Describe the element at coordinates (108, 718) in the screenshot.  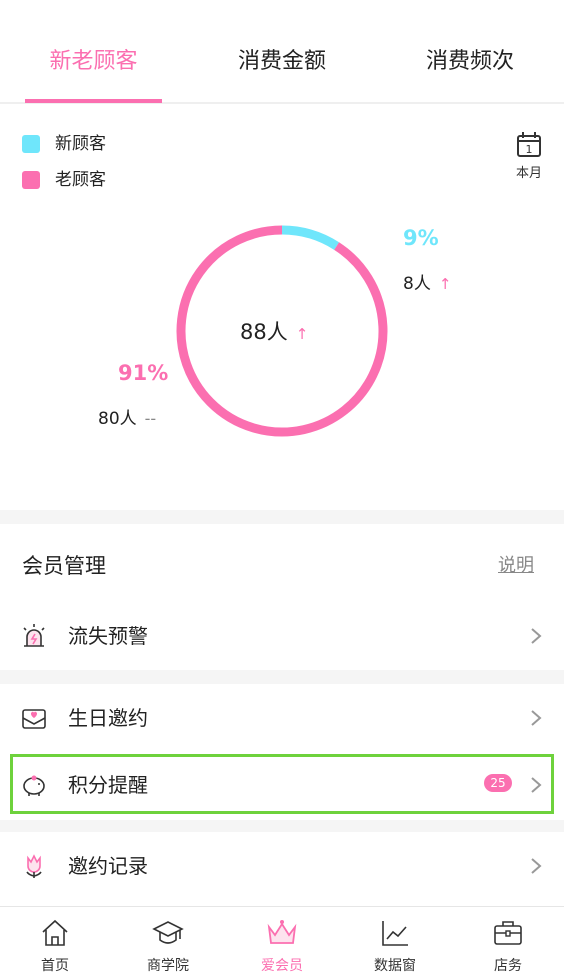
I see `list-item-label: 生日邀约` at that location.